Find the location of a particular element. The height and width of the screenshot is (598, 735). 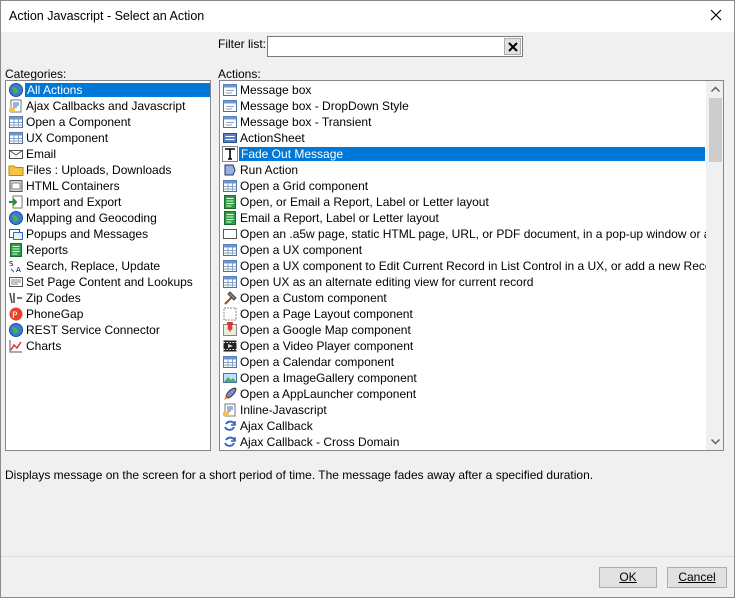

action-item-label: Inline-Javascript is located at coordinates (283, 410).